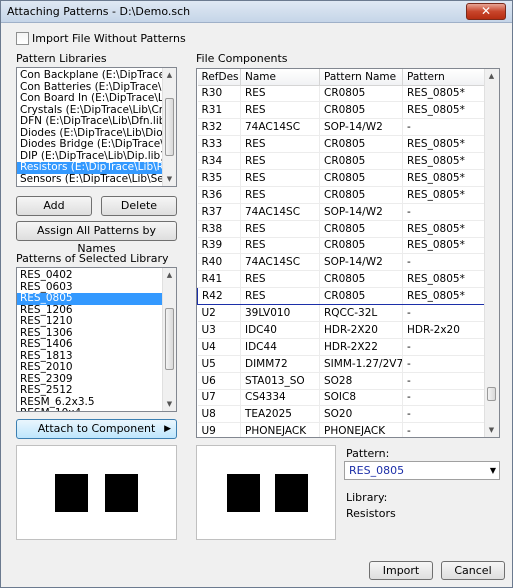  What do you see at coordinates (89, 288) in the screenshot?
I see `list-item: RES_0603` at bounding box center [89, 288].